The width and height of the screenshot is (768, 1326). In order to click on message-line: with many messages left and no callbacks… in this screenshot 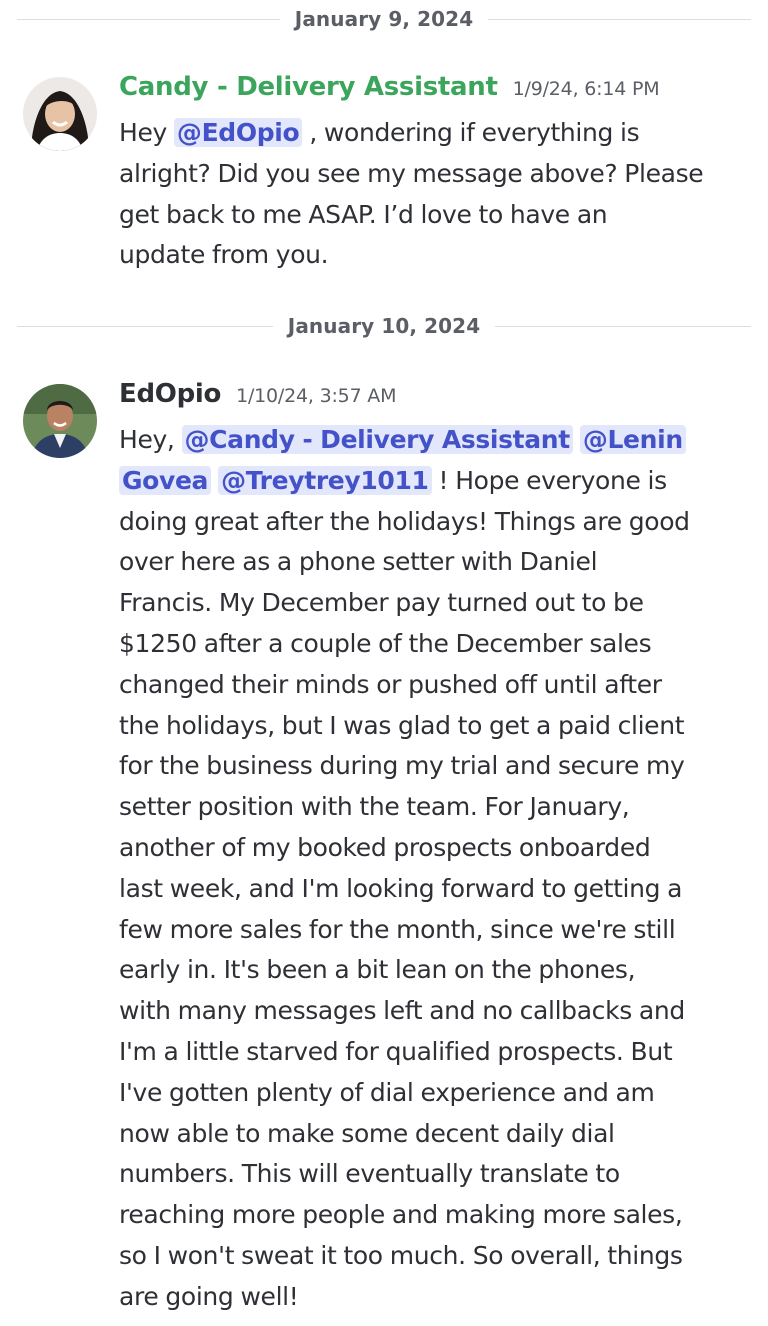, I will do `click(402, 1011)`.